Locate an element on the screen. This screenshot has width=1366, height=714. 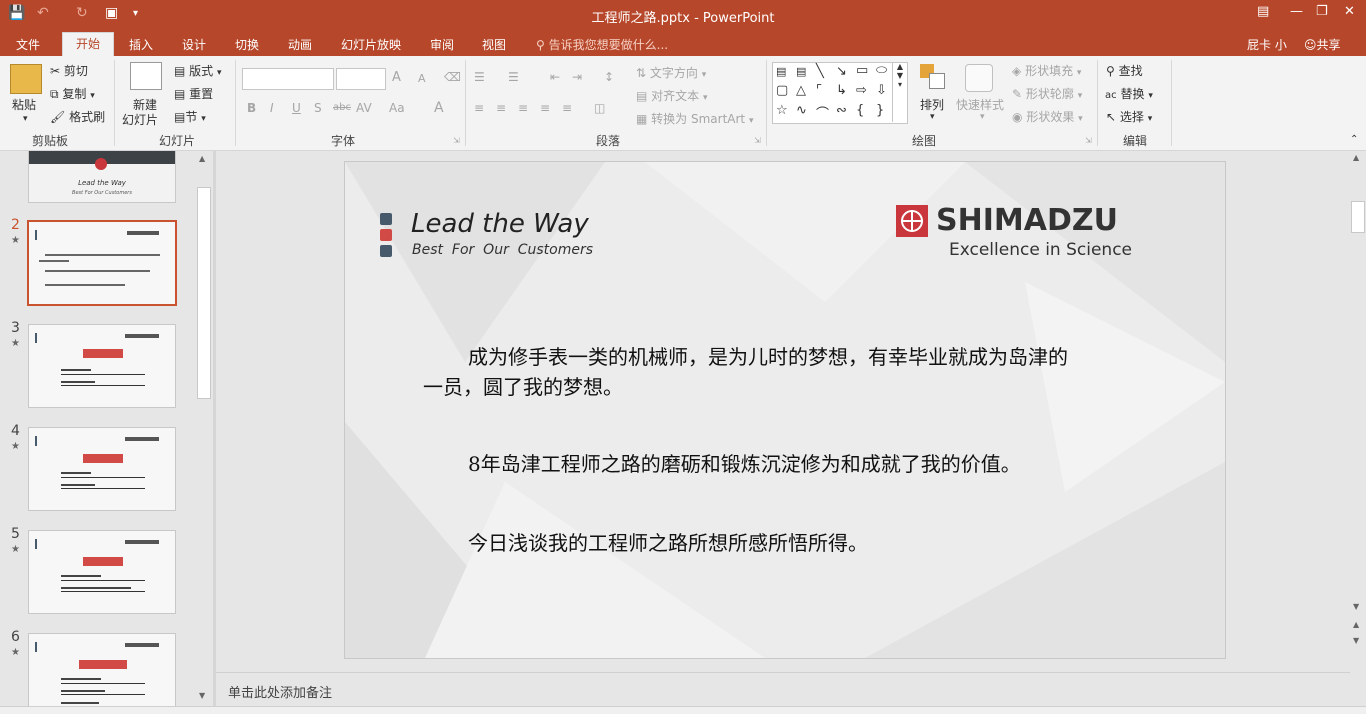
replace-button: ac 替换 ▾ is located at coordinates (1129, 93).